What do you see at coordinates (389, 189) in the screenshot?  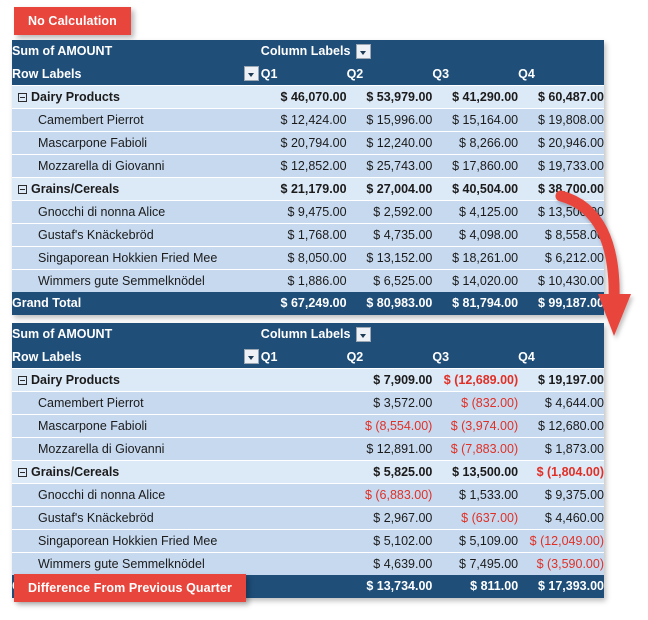 I see `cell-value: $ 27,004.00` at bounding box center [389, 189].